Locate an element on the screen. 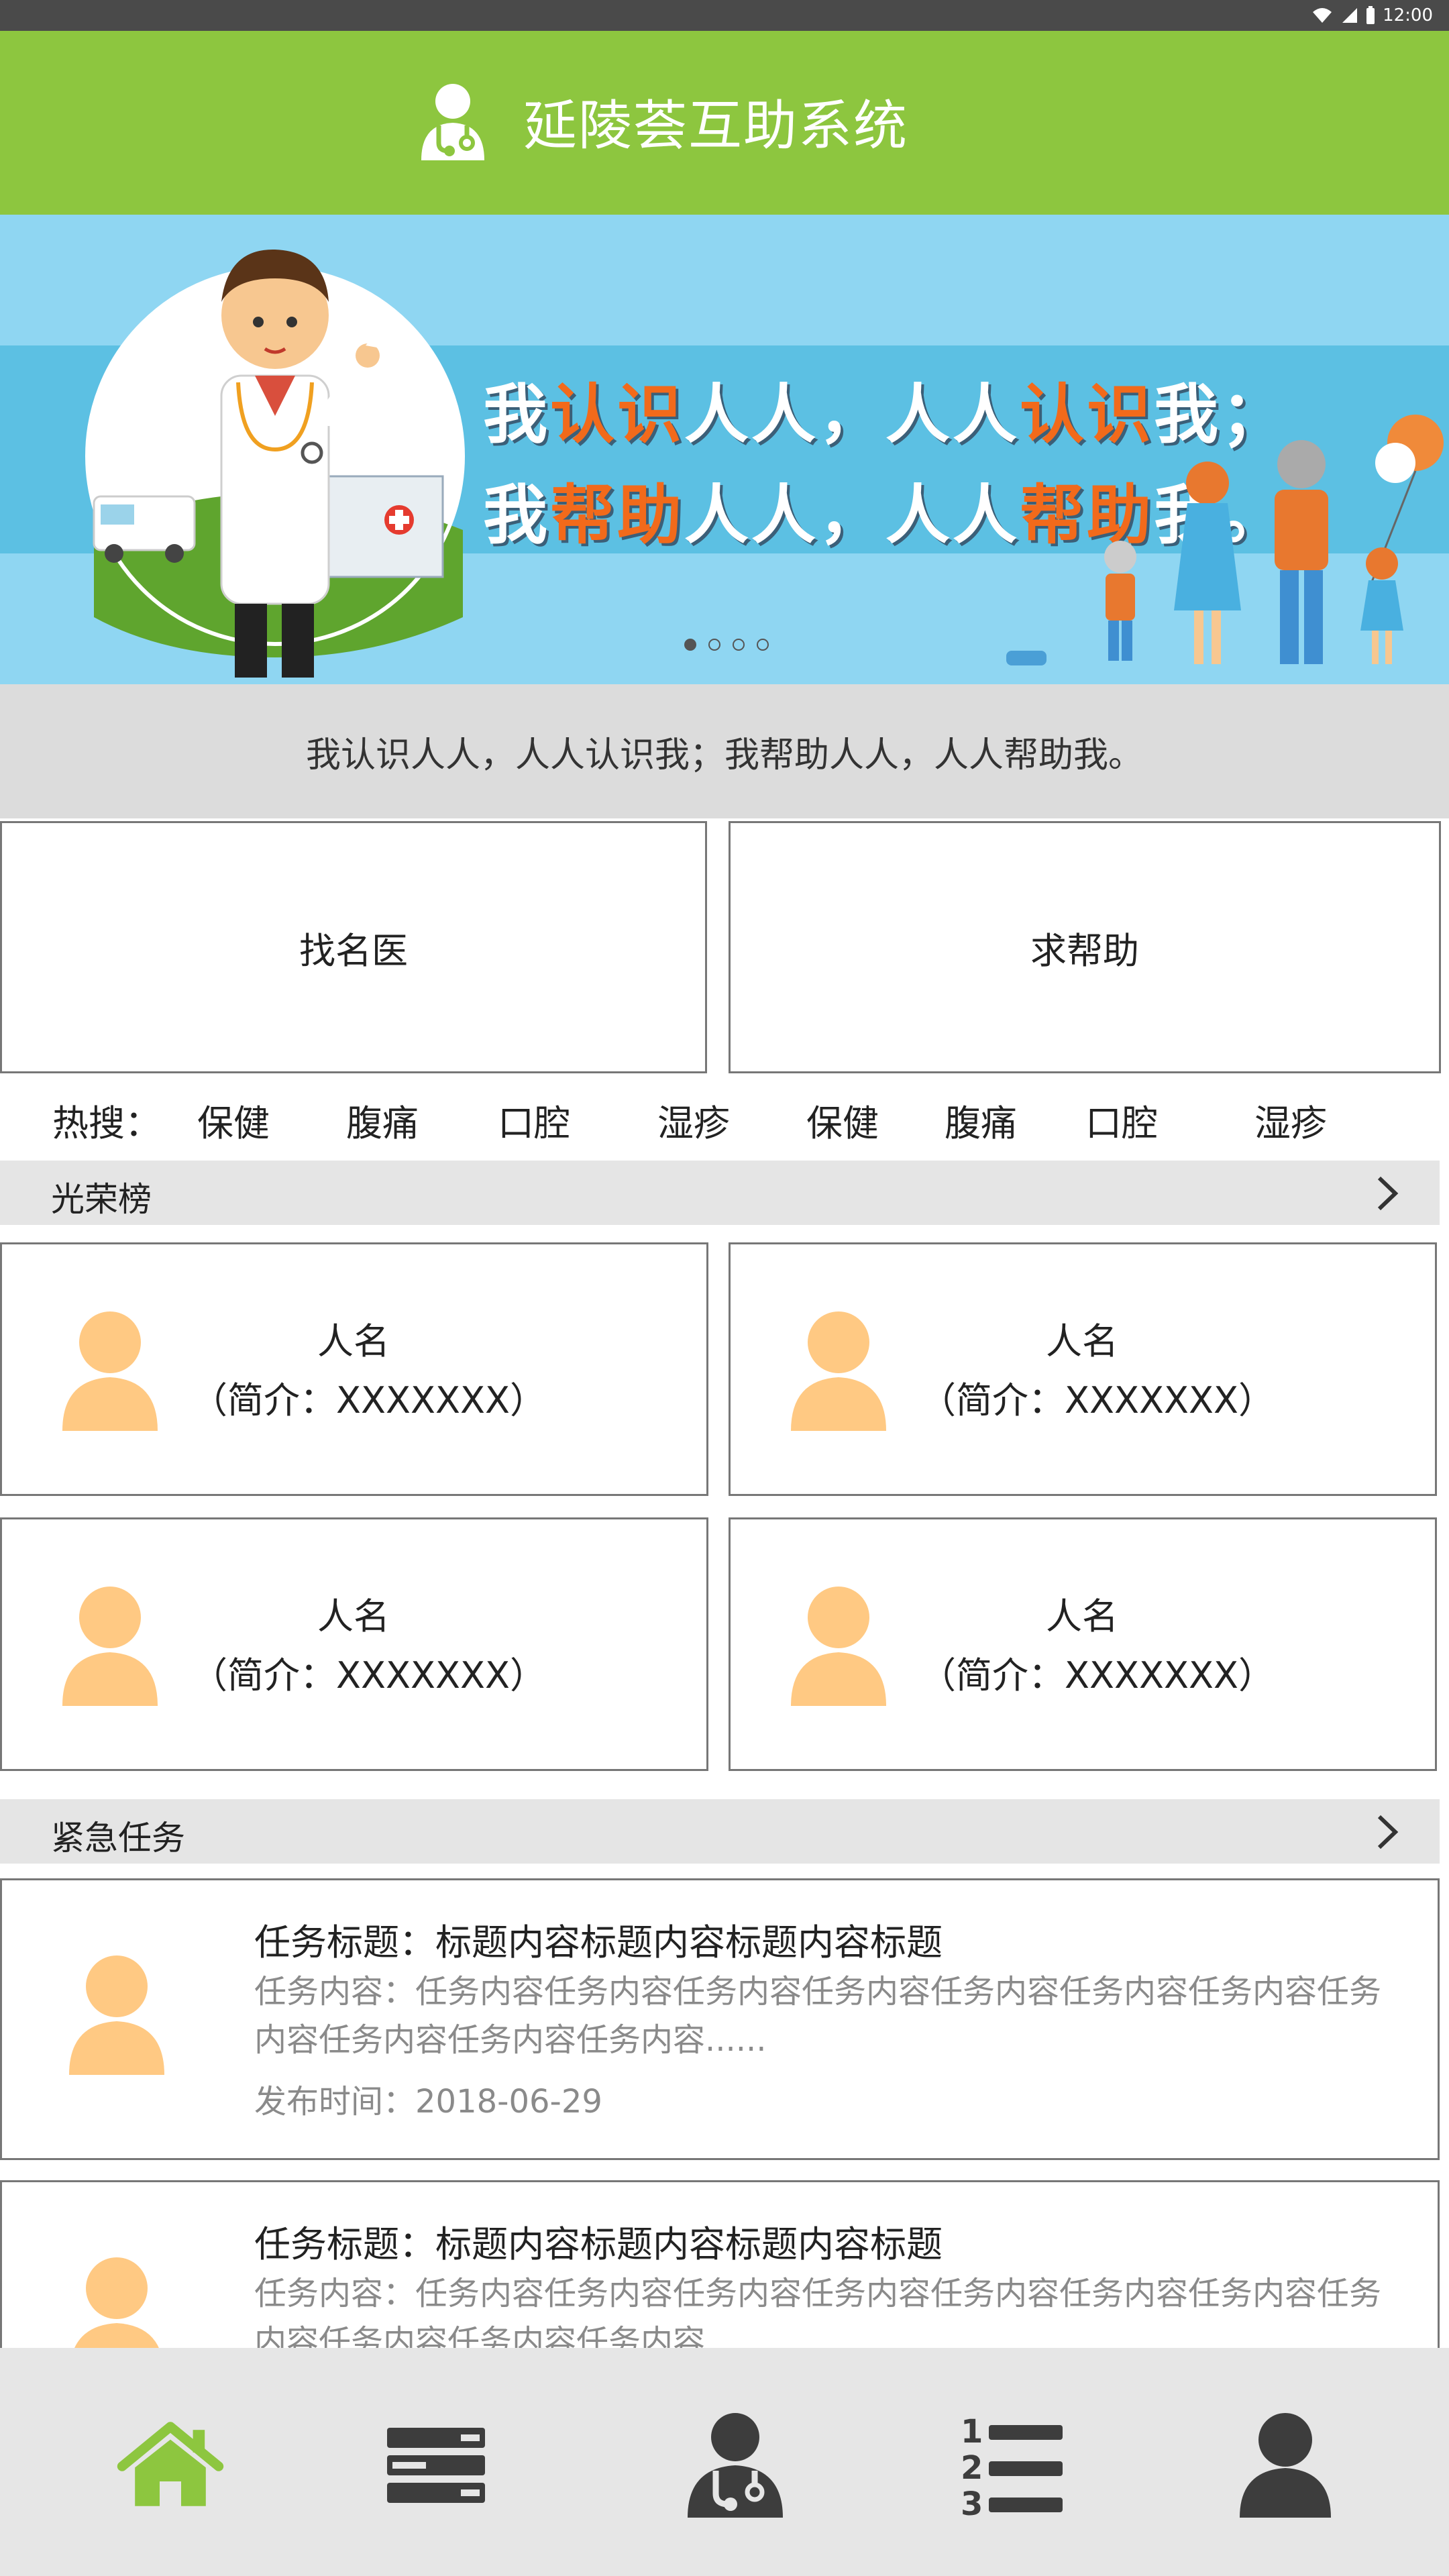  user-icon is located at coordinates (1285, 2465).